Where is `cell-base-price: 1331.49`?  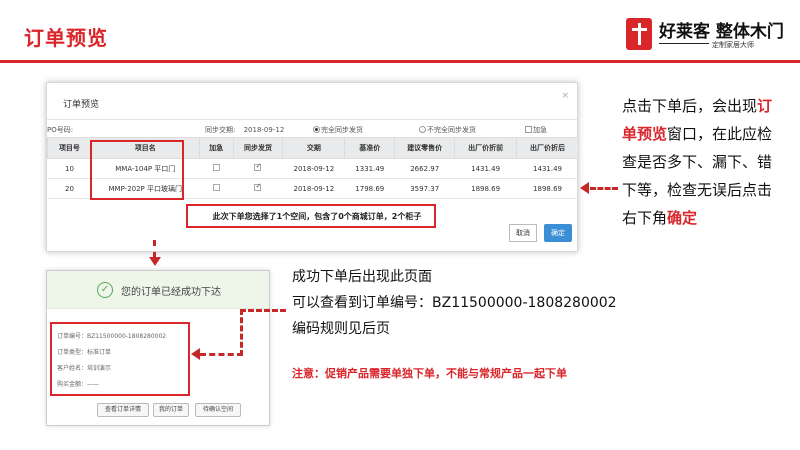 cell-base-price: 1331.49 is located at coordinates (369, 168).